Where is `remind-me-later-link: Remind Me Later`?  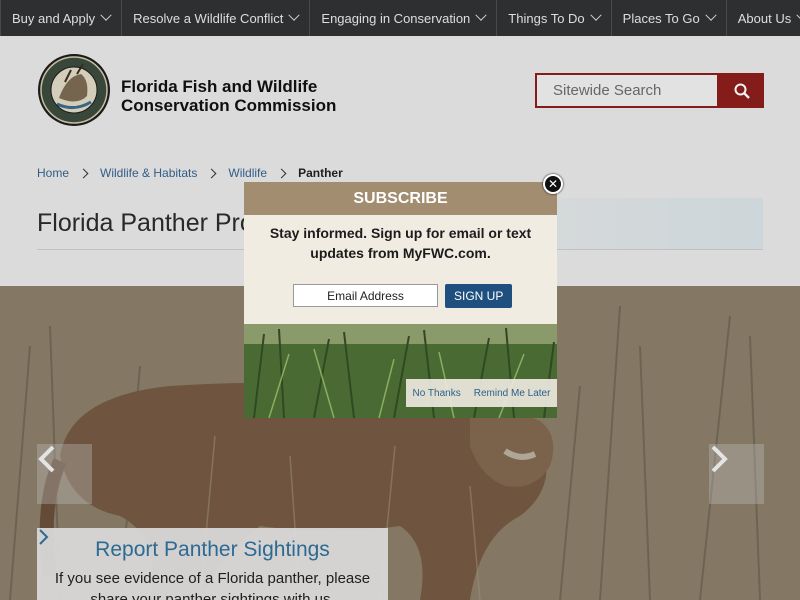
remind-me-later-link: Remind Me Later is located at coordinates (512, 393).